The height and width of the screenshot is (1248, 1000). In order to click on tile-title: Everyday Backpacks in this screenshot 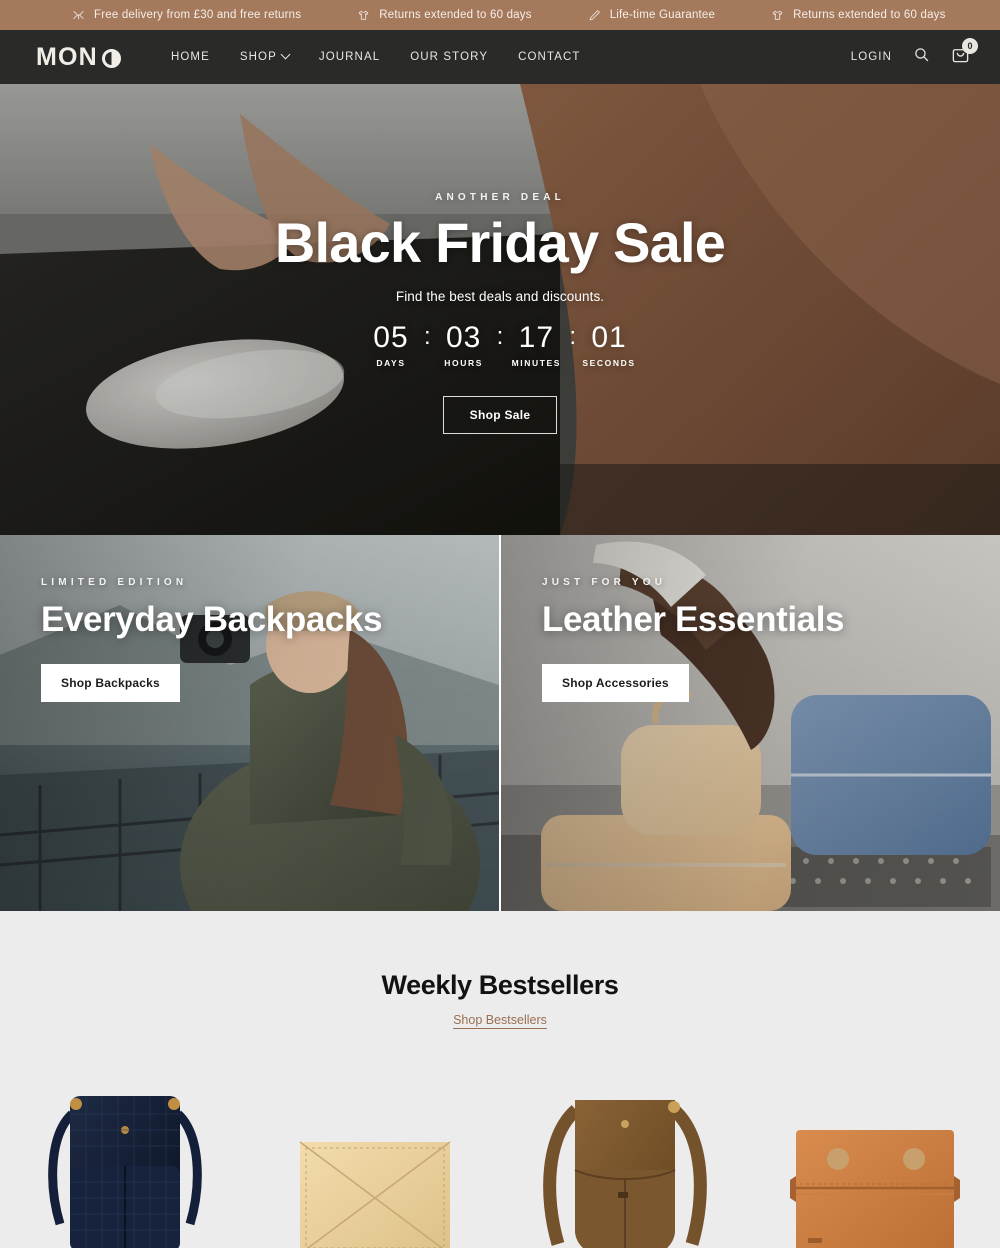, I will do `click(212, 619)`.